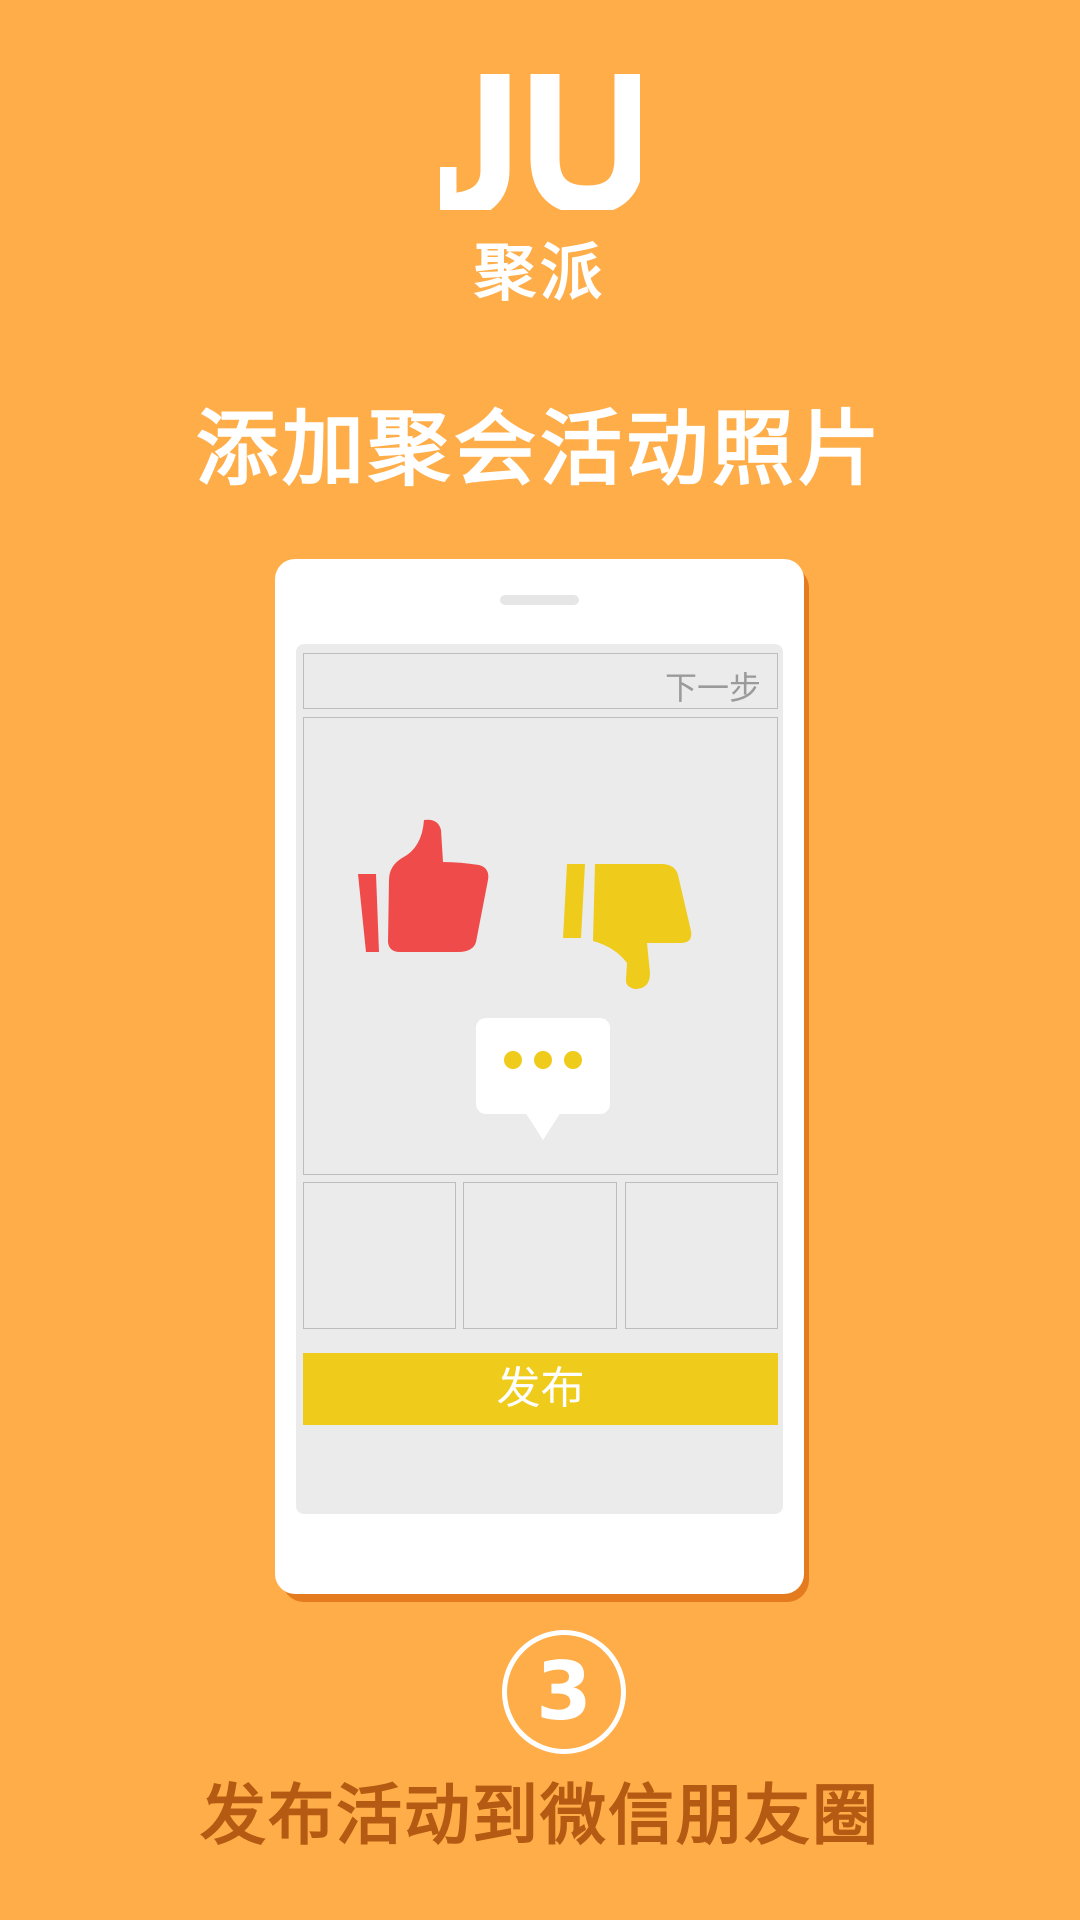  I want to click on phone-speaker, so click(539, 600).